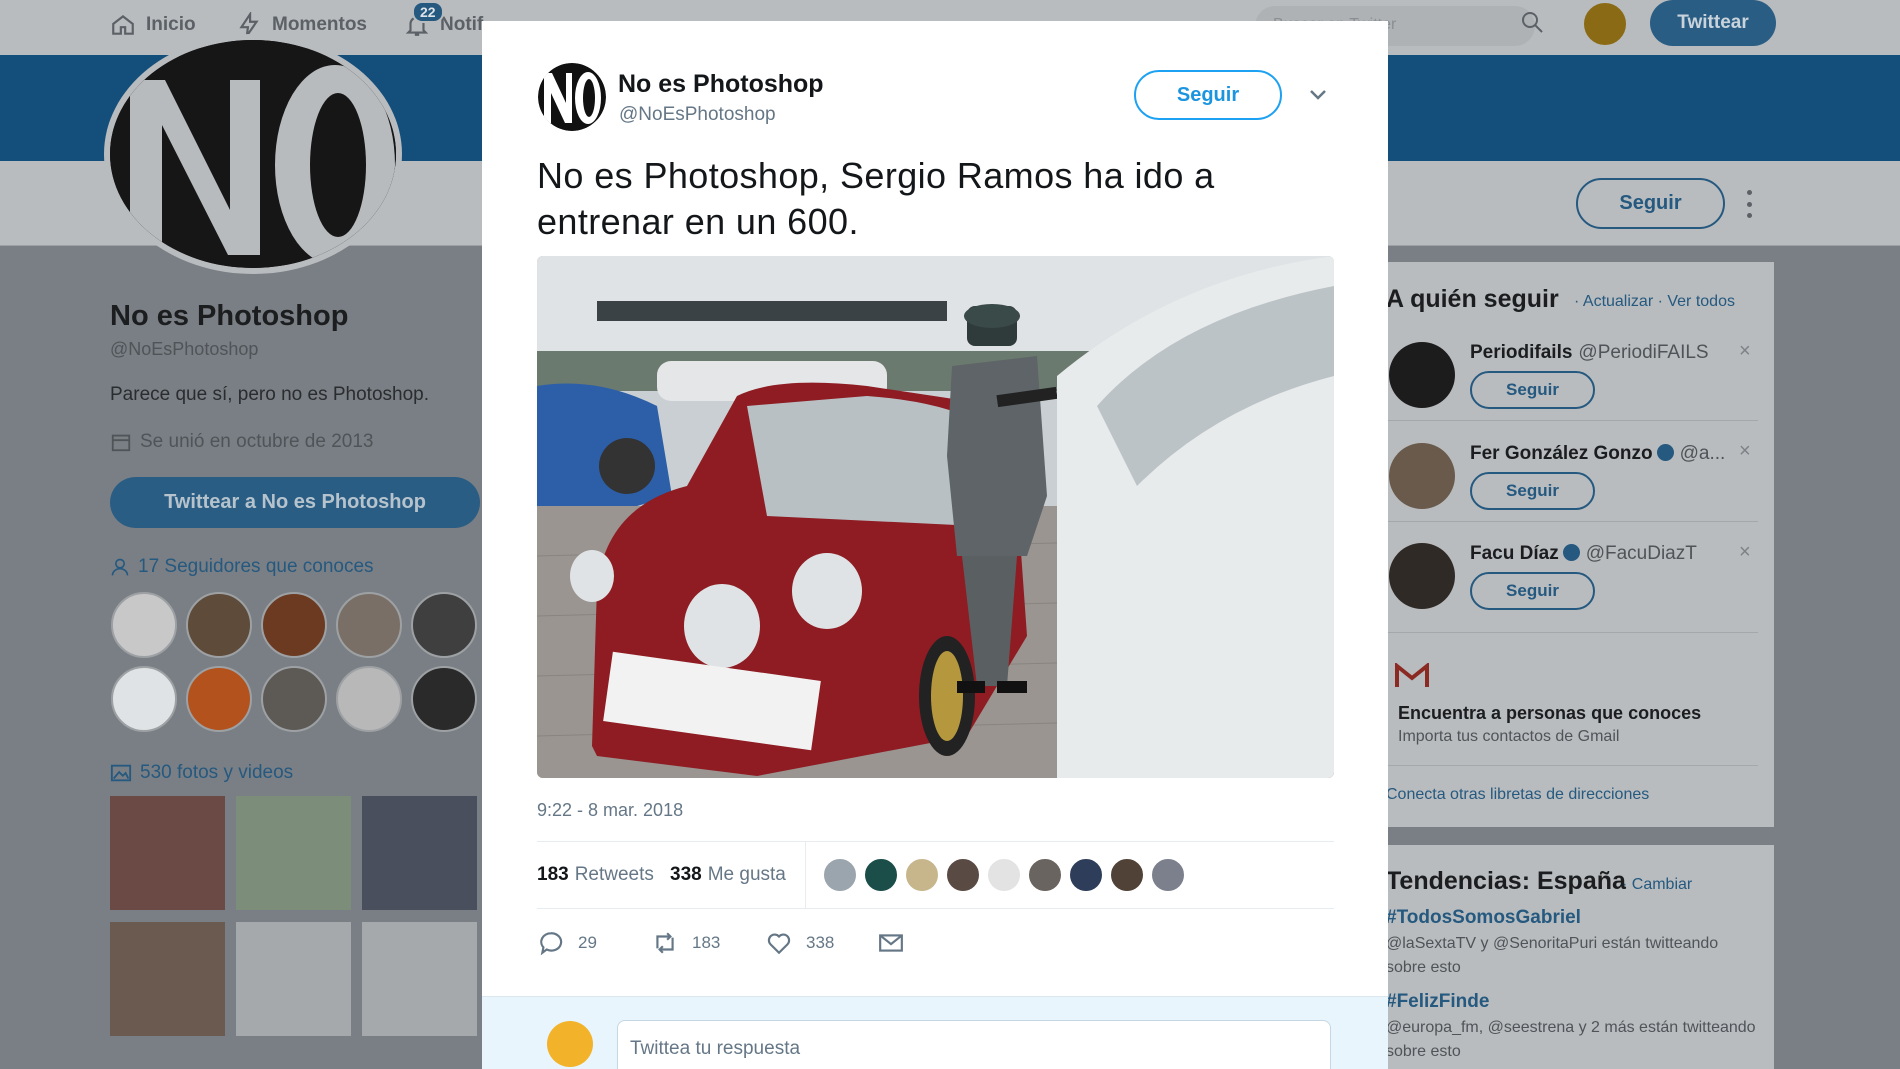 The width and height of the screenshot is (1900, 1069). Describe the element at coordinates (587, 942) in the screenshot. I see `reply-count: 29` at that location.